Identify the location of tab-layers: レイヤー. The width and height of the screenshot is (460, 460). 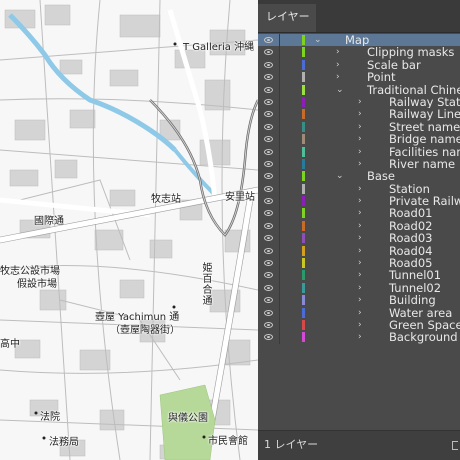
(287, 18).